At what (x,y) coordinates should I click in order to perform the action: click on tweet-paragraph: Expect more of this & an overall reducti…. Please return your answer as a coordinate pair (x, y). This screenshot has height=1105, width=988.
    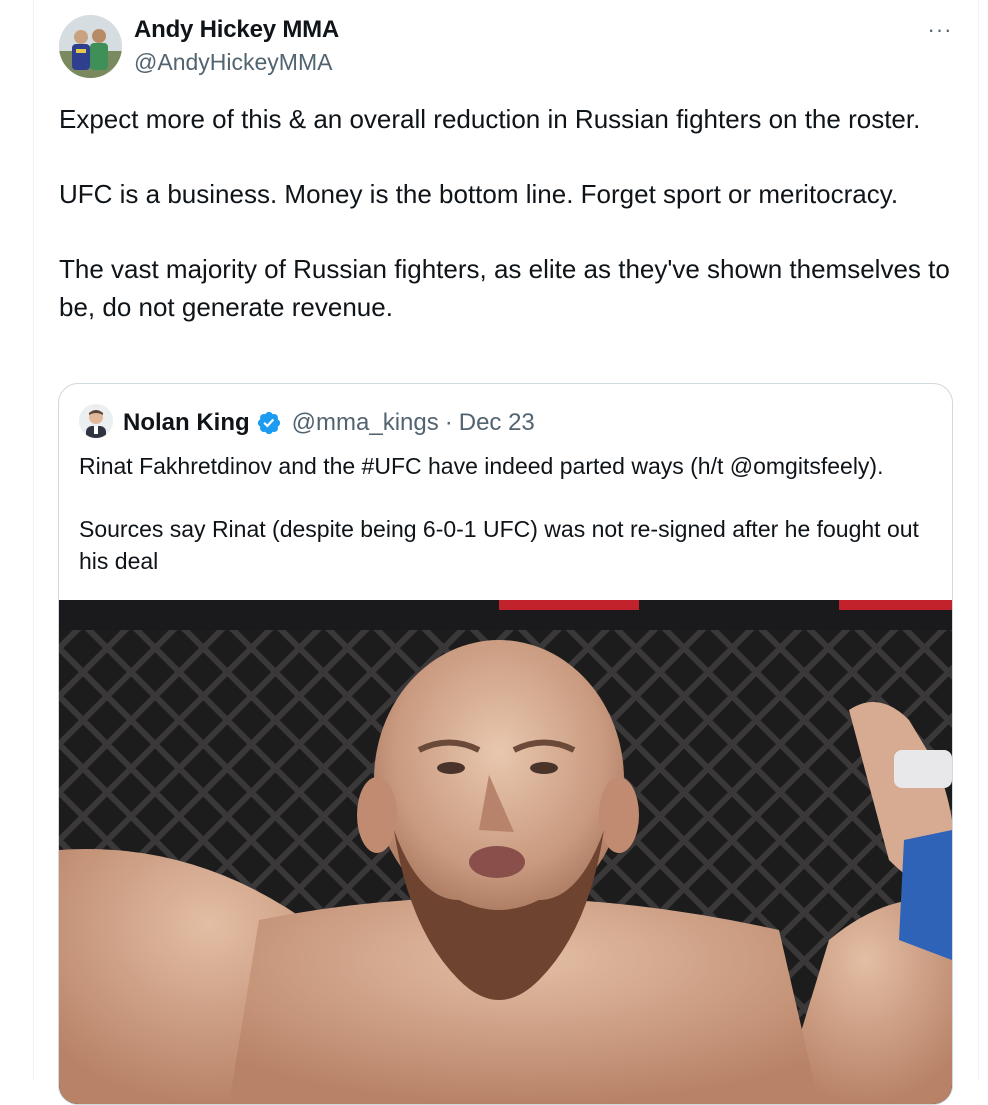
    Looking at the image, I should click on (490, 119).